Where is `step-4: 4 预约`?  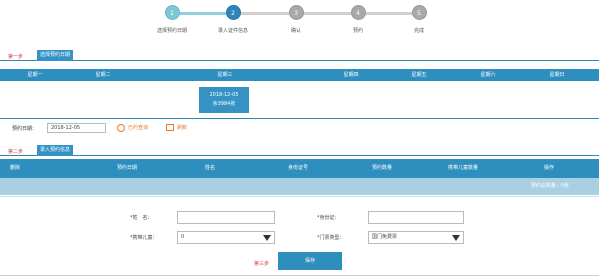
step-4: 4 预约 is located at coordinates (358, 19).